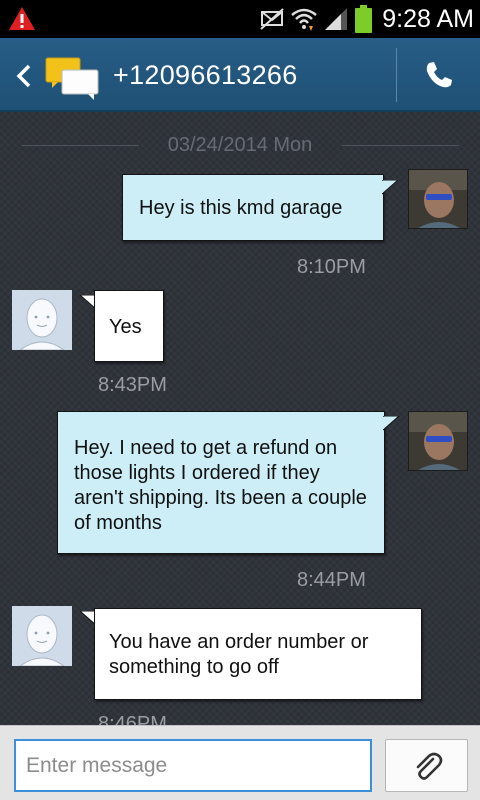 Image resolution: width=480 pixels, height=800 pixels. I want to click on message-bubble-outgoing: Hey is this kmd garage, so click(253, 207).